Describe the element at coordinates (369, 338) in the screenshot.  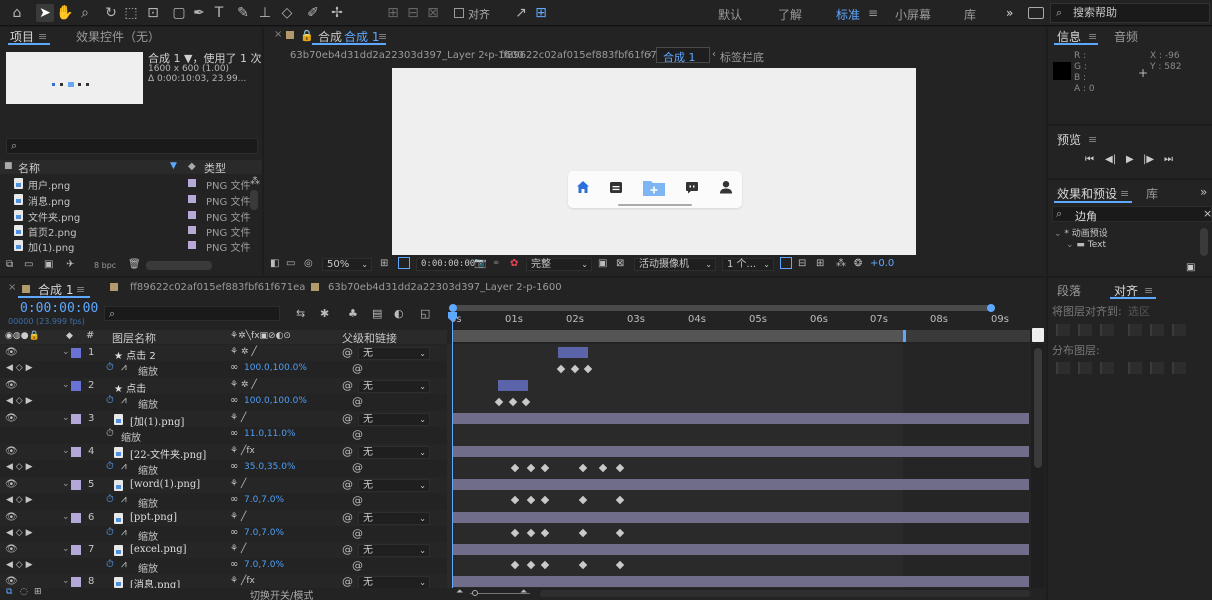
I see `col-parent: 父级和链接` at that location.